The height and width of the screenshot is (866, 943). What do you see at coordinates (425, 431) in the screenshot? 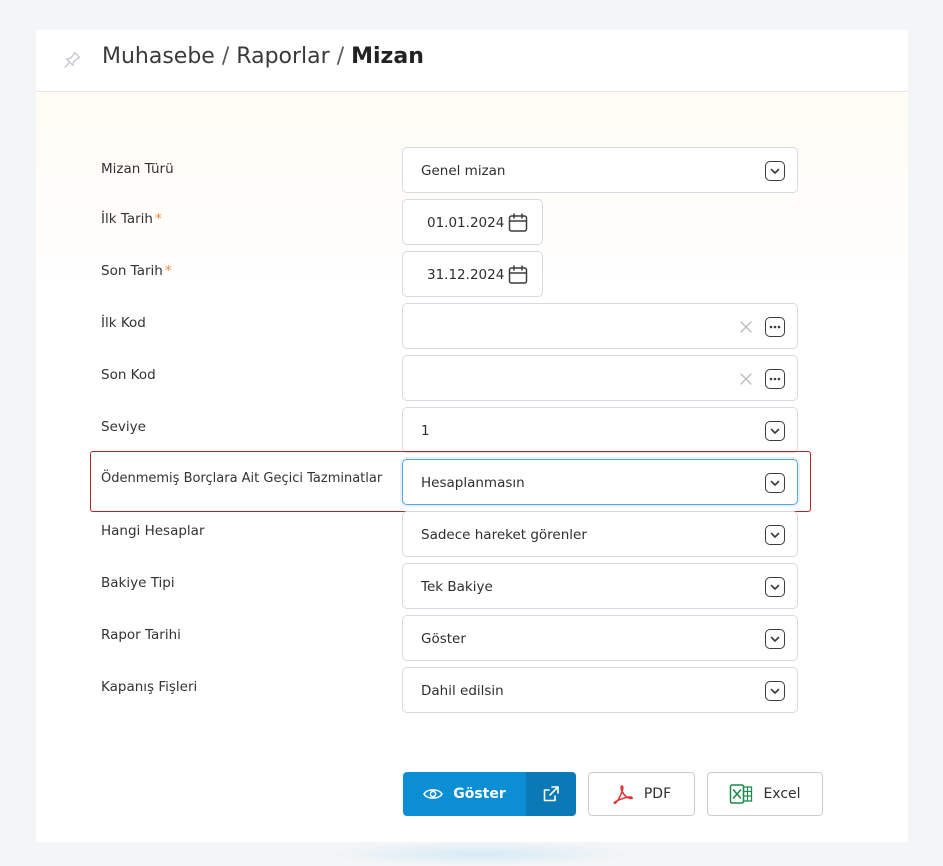
I see `select-value: 1` at bounding box center [425, 431].